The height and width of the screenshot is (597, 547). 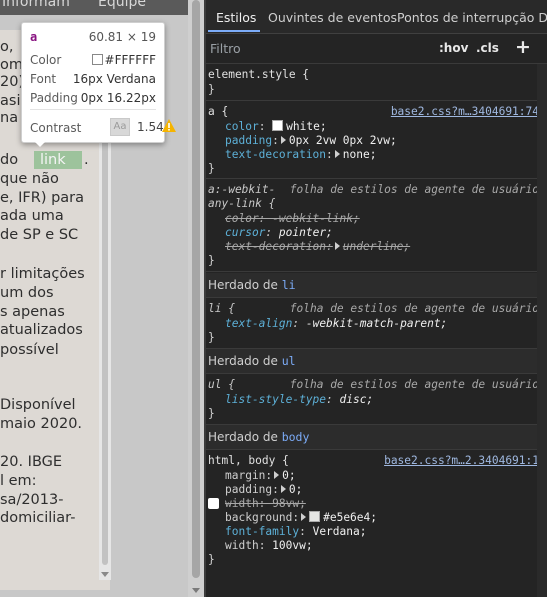 I want to click on viewport-scrollbar, so click(x=196, y=298).